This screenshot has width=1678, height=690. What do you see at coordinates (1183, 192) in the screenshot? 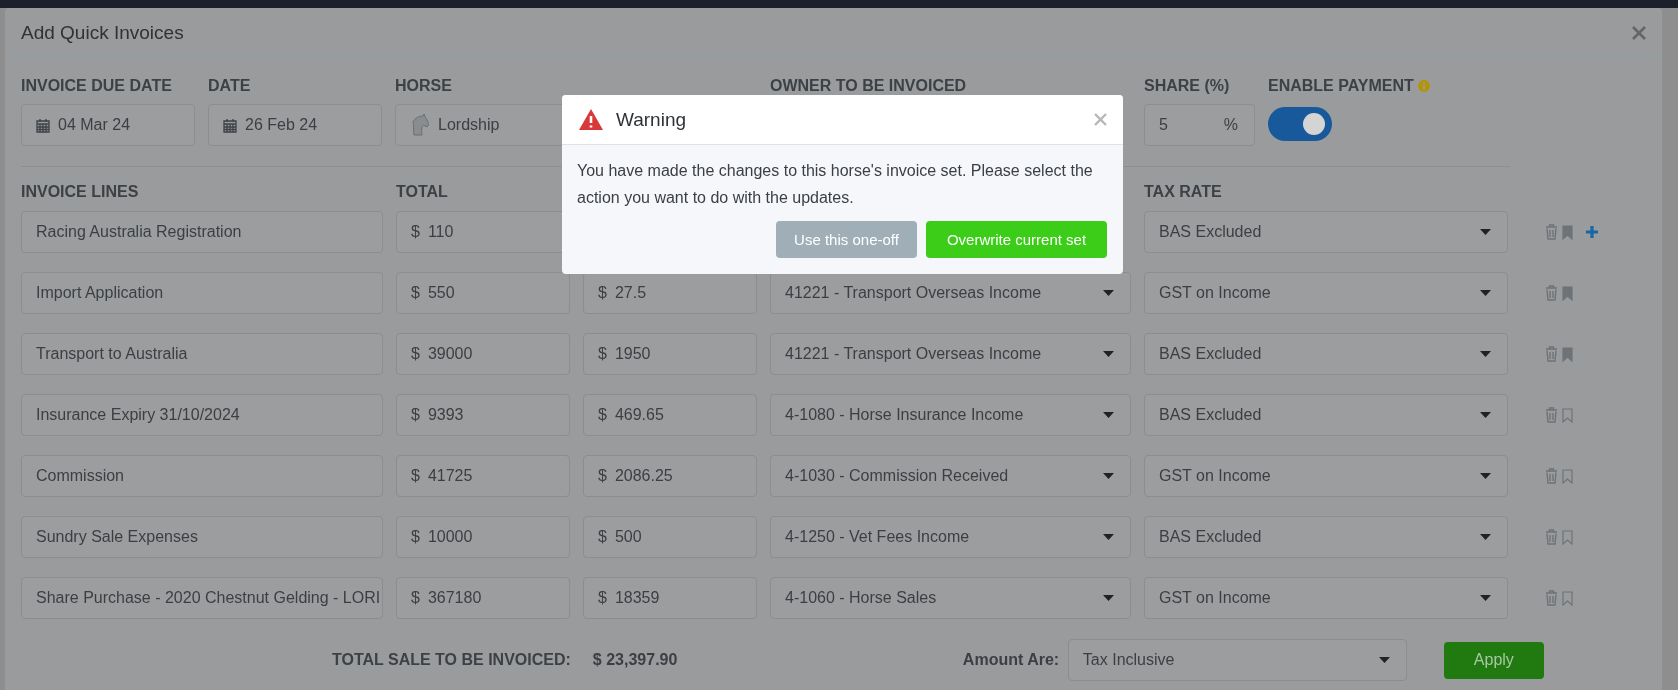
I see `column-heading: TAX RATE` at bounding box center [1183, 192].